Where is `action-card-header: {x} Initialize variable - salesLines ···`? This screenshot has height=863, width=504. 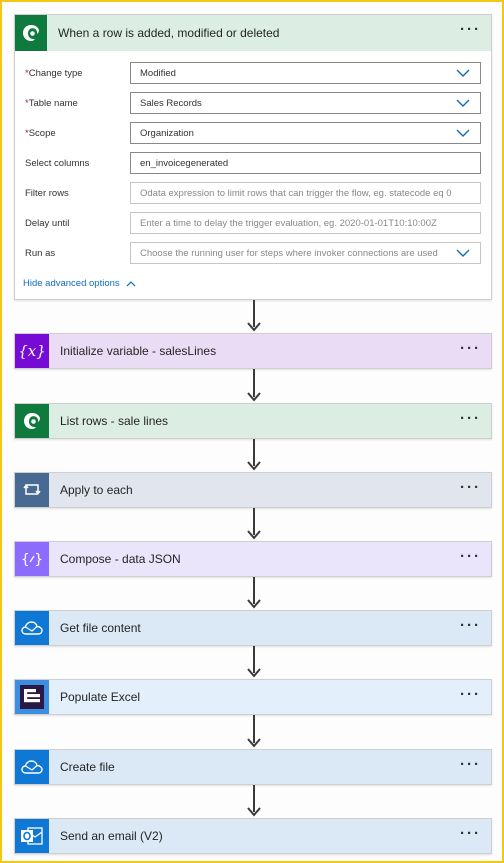
action-card-header: {x} Initialize variable - salesLines ··· is located at coordinates (253, 351).